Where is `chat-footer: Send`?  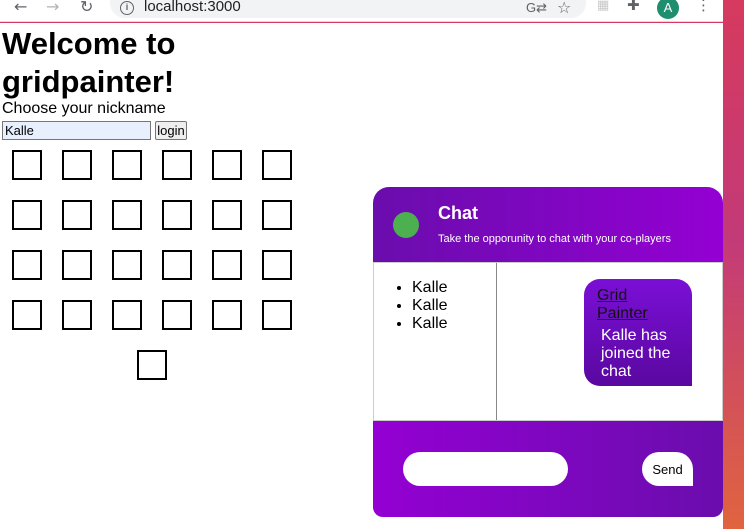 chat-footer: Send is located at coordinates (548, 469).